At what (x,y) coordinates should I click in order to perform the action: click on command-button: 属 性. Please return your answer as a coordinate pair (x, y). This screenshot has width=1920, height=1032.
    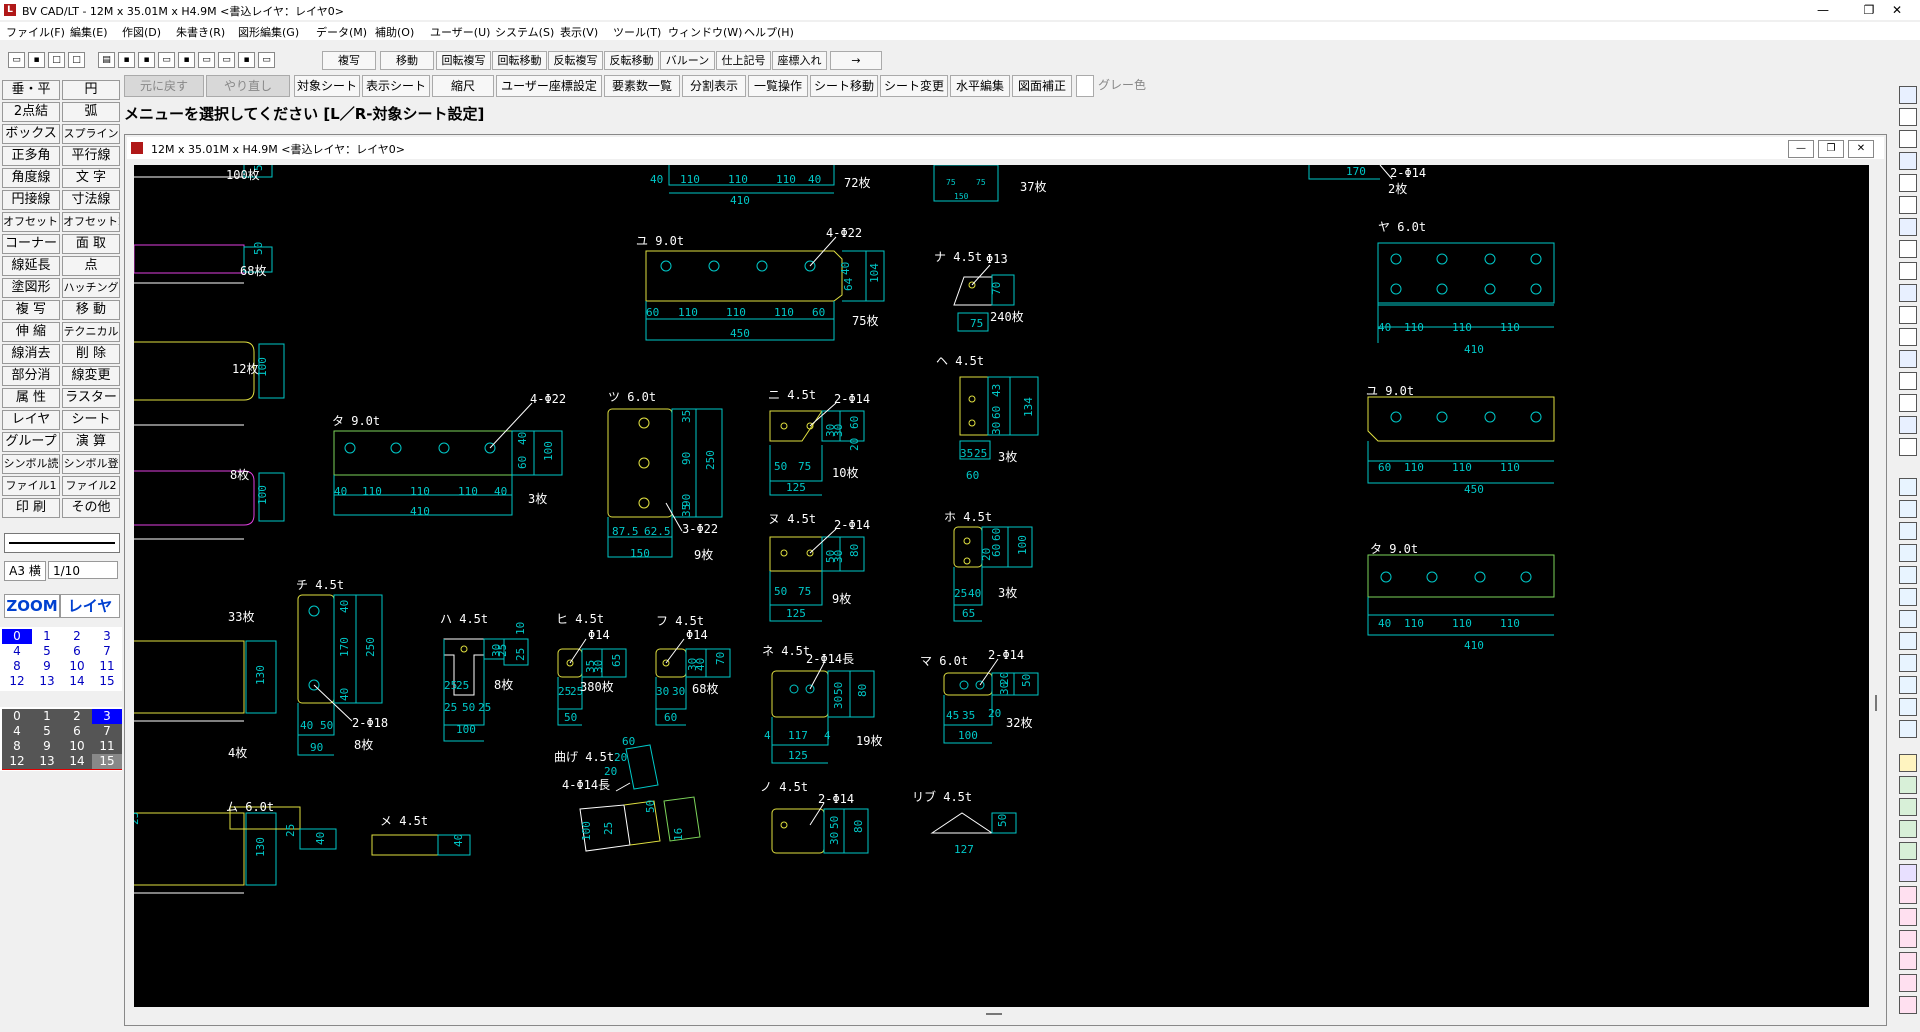
    Looking at the image, I should click on (31, 398).